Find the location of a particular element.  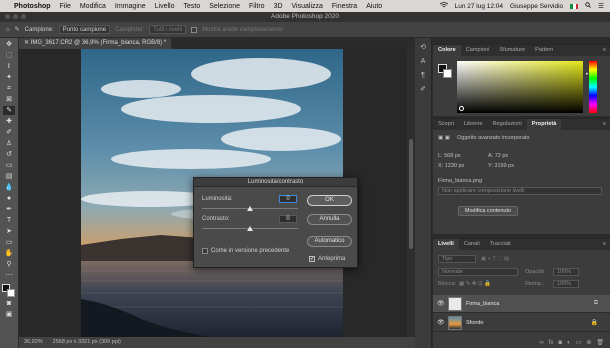

color-swatches is located at coordinates (9, 290).